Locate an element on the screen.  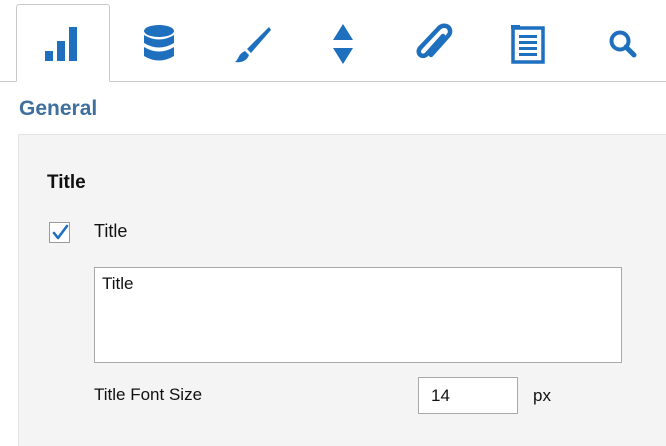
list-icon is located at coordinates (528, 44).